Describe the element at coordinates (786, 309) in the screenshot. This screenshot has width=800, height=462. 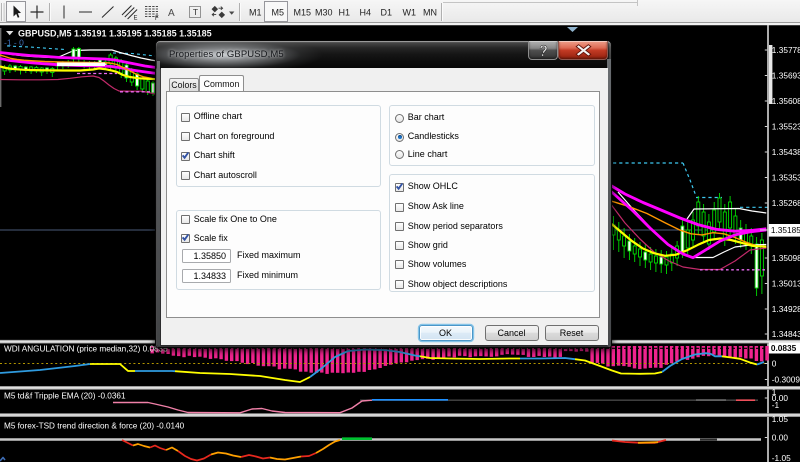
I see `svg-text: 1.34928` at that location.